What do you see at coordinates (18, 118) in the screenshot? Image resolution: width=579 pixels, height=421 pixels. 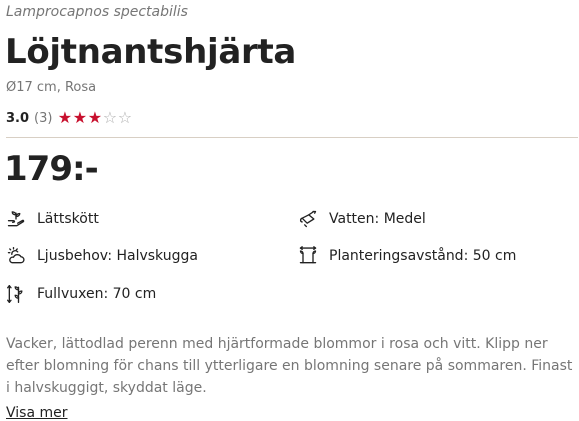 I see `rating-score: 3.0` at bounding box center [18, 118].